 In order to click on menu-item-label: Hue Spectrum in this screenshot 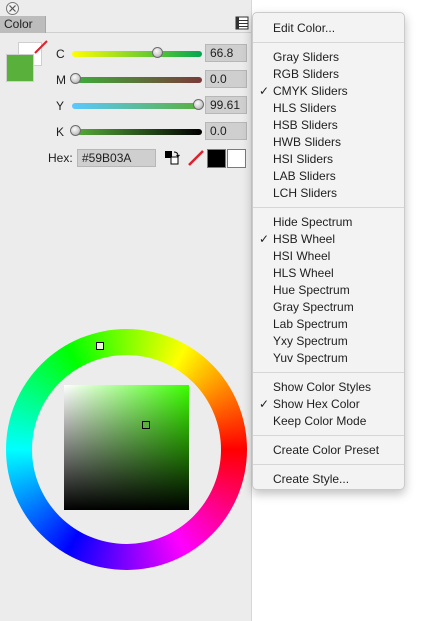, I will do `click(311, 290)`.